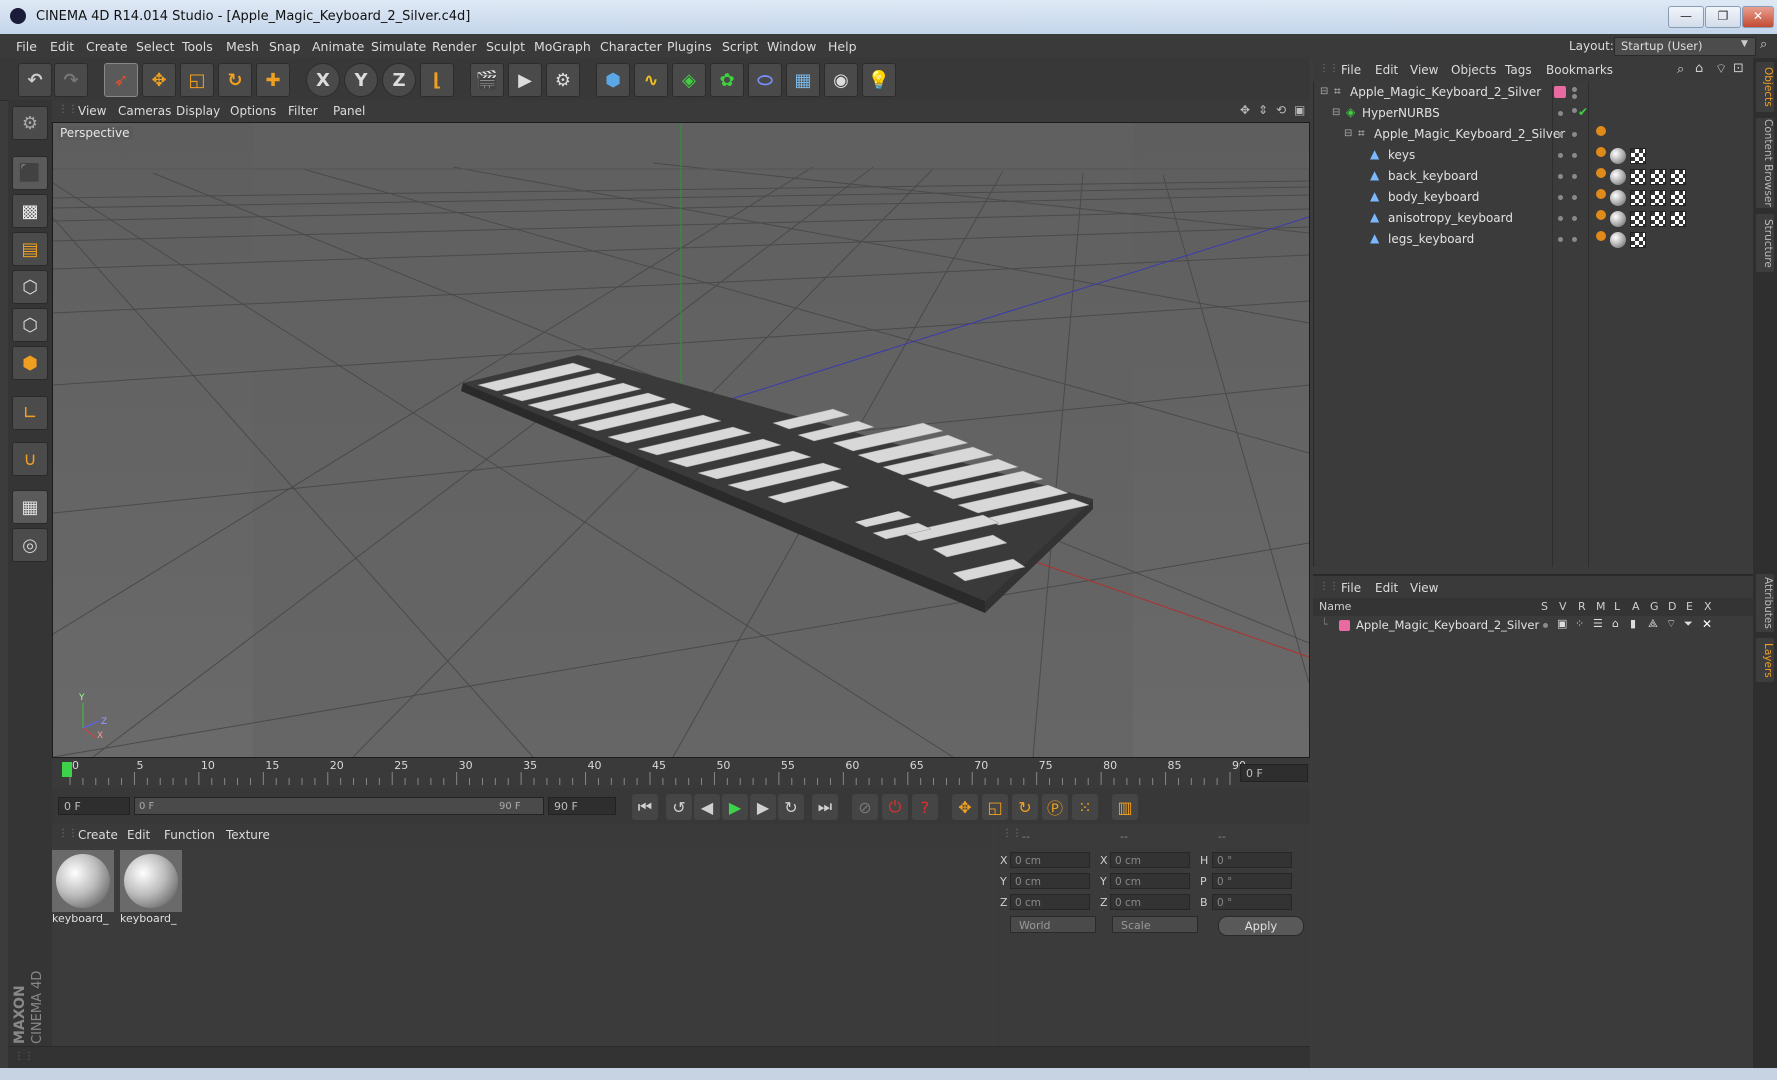 Image resolution: width=1777 pixels, height=1080 pixels. I want to click on object-row: ▲ body_keyboard, so click(1534, 197).